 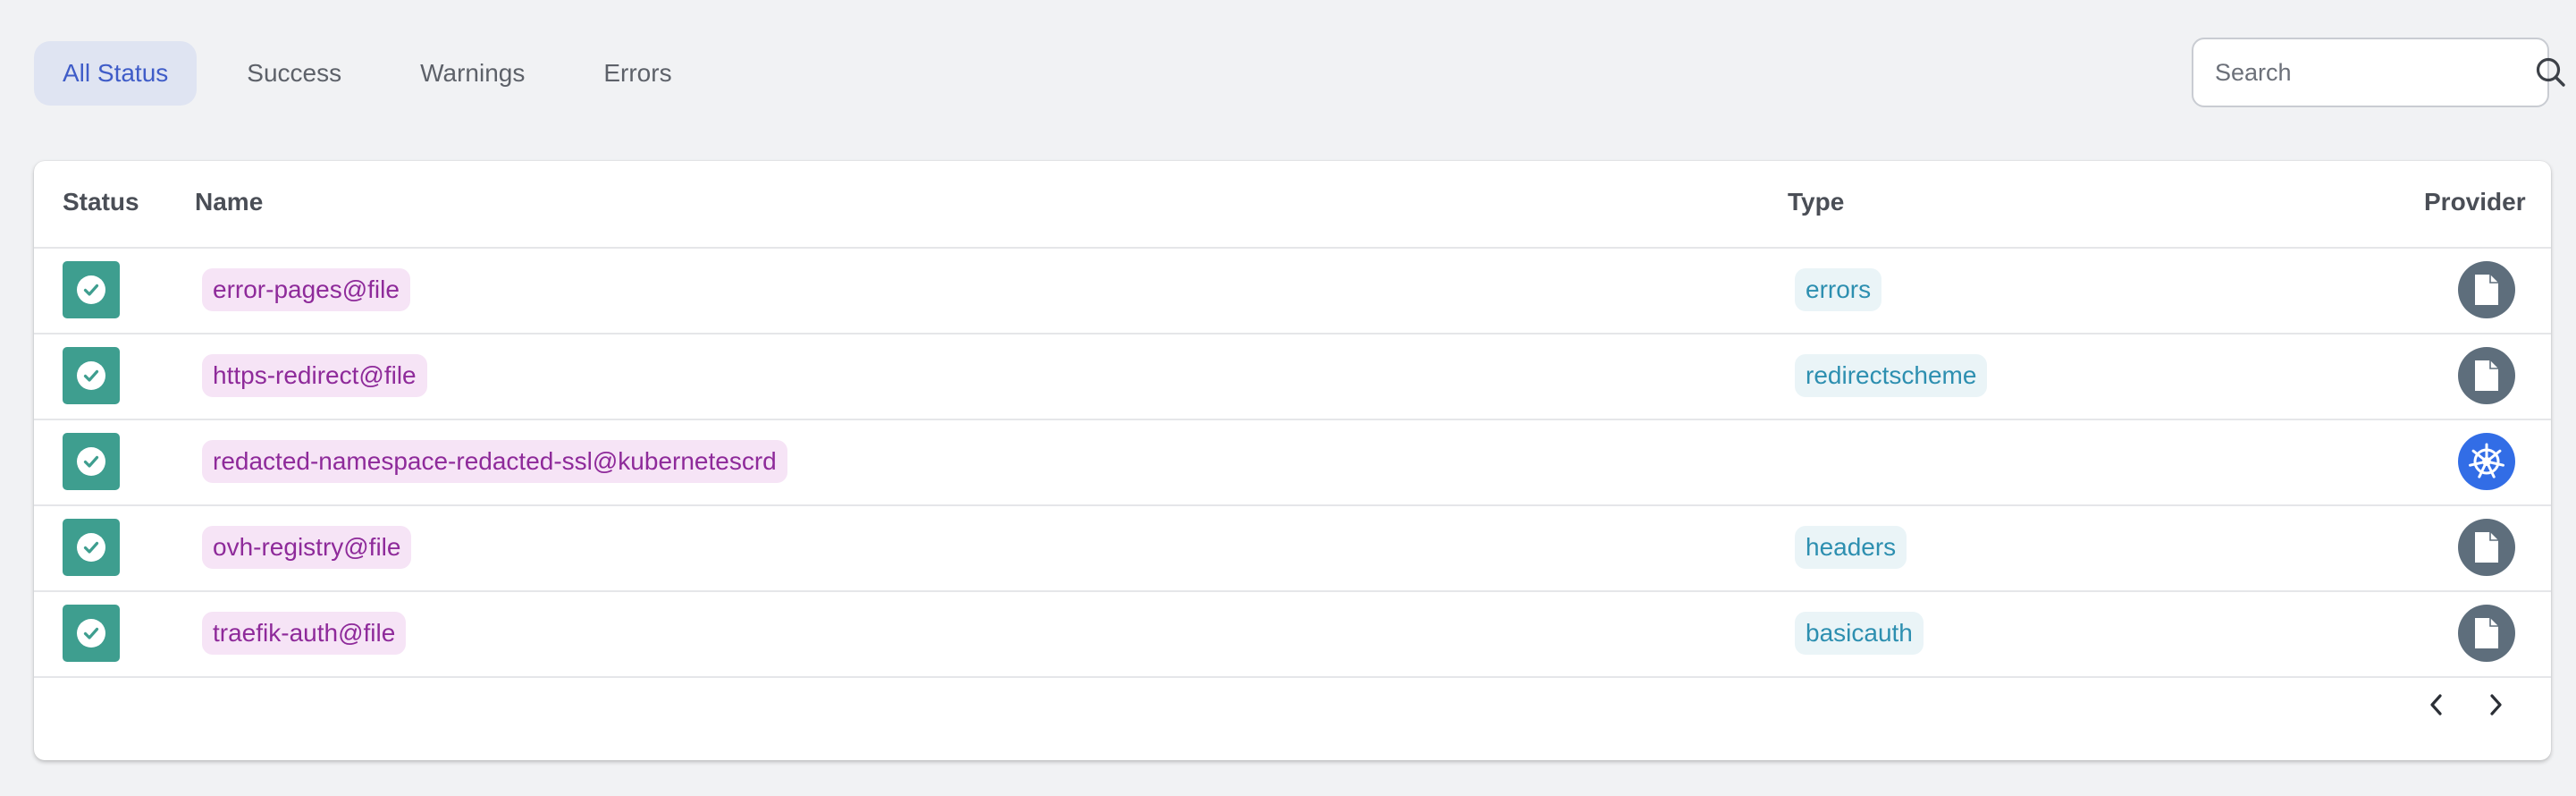 What do you see at coordinates (1816, 202) in the screenshot?
I see `header-type: Type` at bounding box center [1816, 202].